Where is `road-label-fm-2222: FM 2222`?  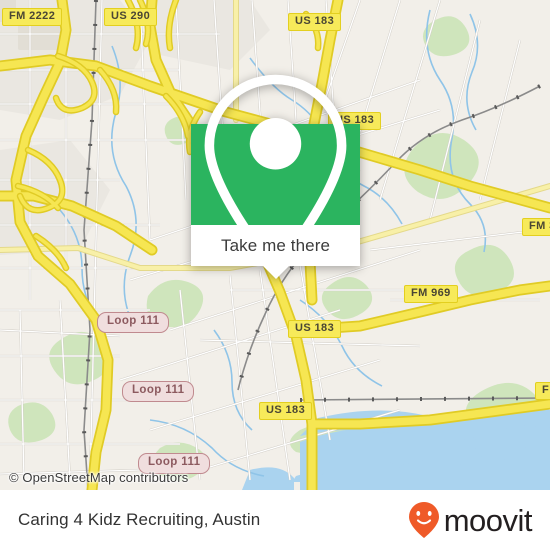
road-label-fm-2222: FM 2222 is located at coordinates (32, 17).